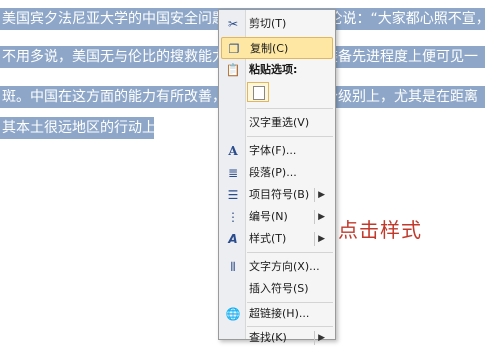 Image resolution: width=485 pixels, height=349 pixels. What do you see at coordinates (233, 70) in the screenshot?
I see `clipboard-icon: 📋` at bounding box center [233, 70].